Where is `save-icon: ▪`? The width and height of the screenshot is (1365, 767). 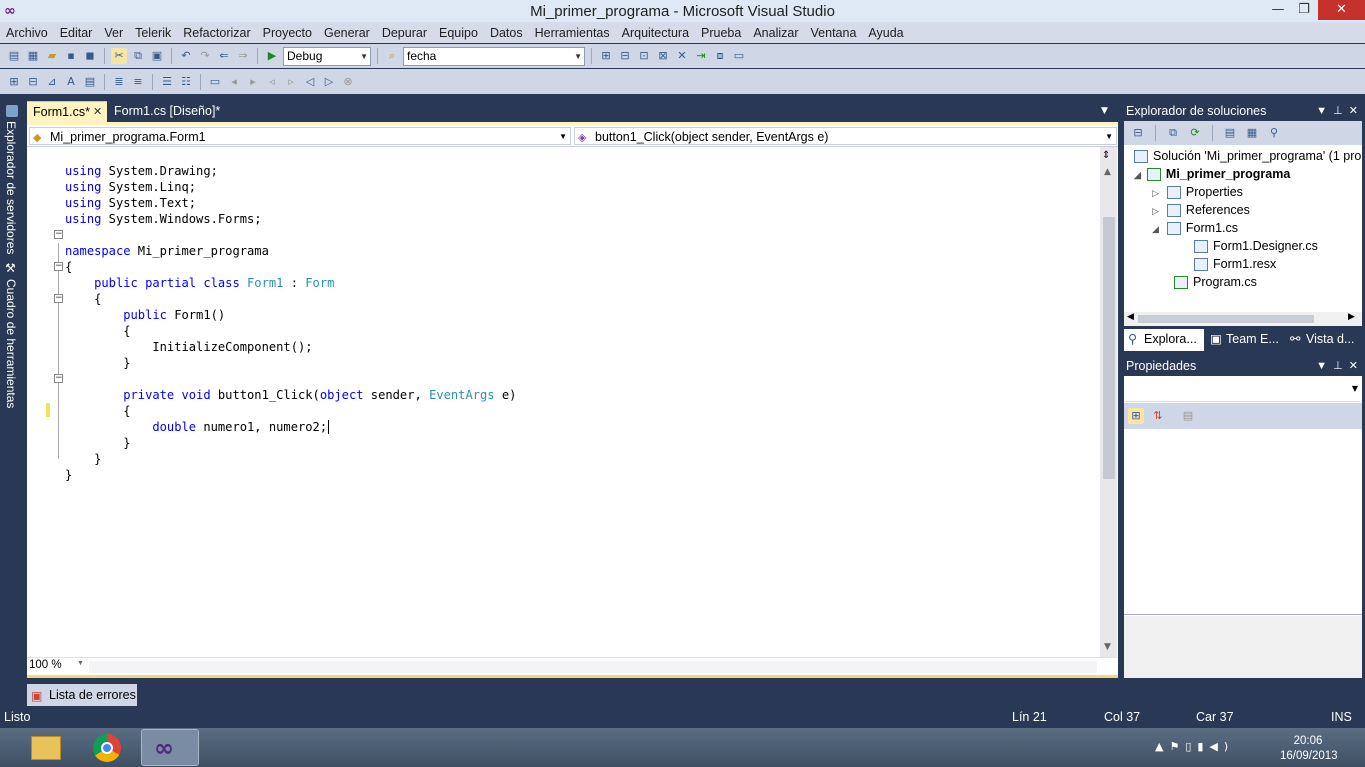 save-icon: ▪ is located at coordinates (71, 56).